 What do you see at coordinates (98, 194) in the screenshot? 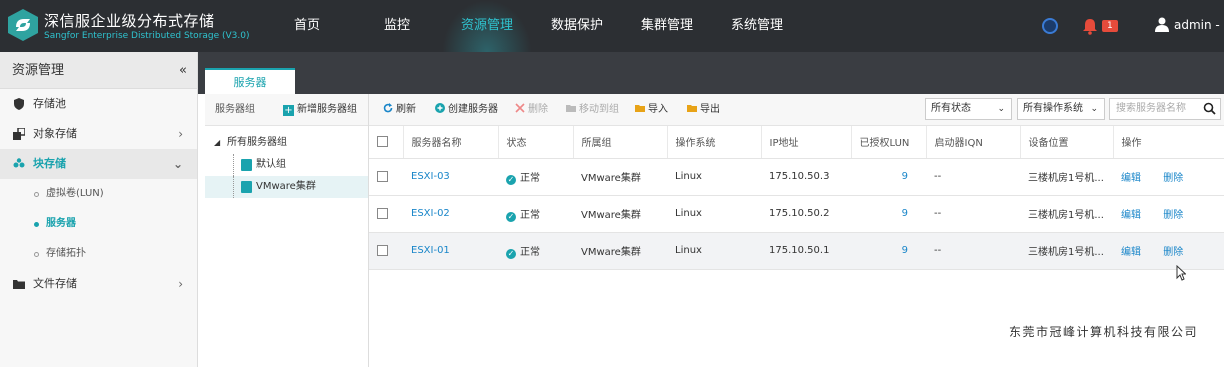
I see `sidebar-subitem-lun: 虚拟卷(LUN)` at bounding box center [98, 194].